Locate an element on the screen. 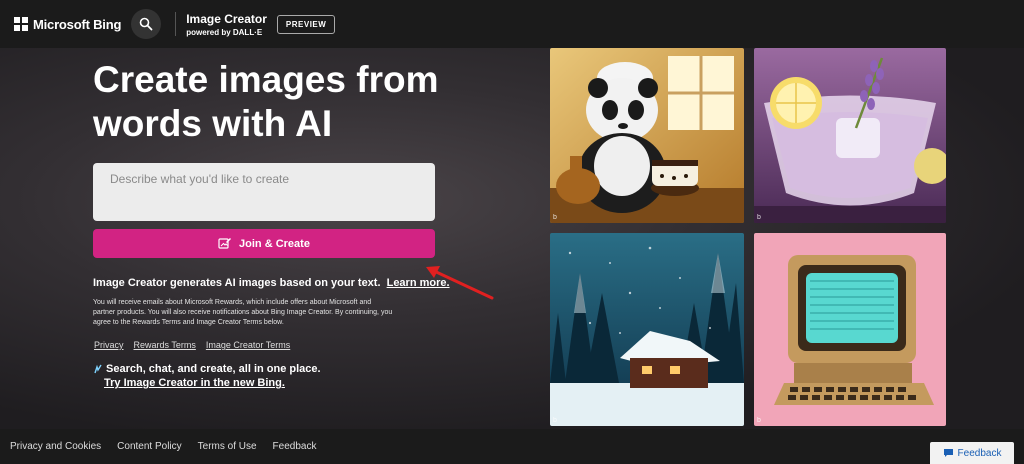 This screenshot has height=464, width=1024. image-creator-title: Image Creator powered by DALL·E is located at coordinates (226, 24).